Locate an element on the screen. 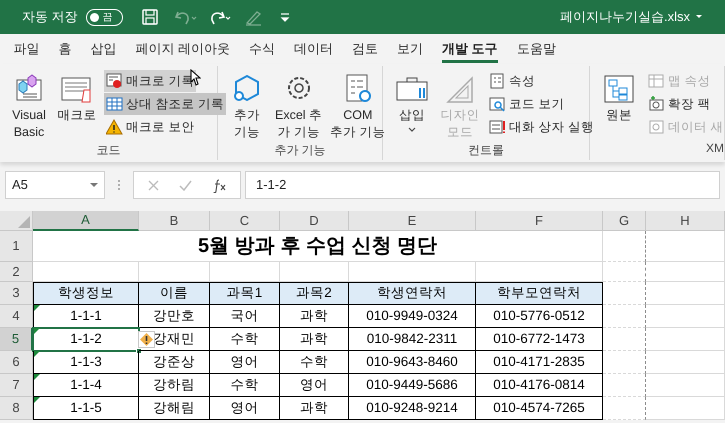  column-header: C is located at coordinates (245, 221).